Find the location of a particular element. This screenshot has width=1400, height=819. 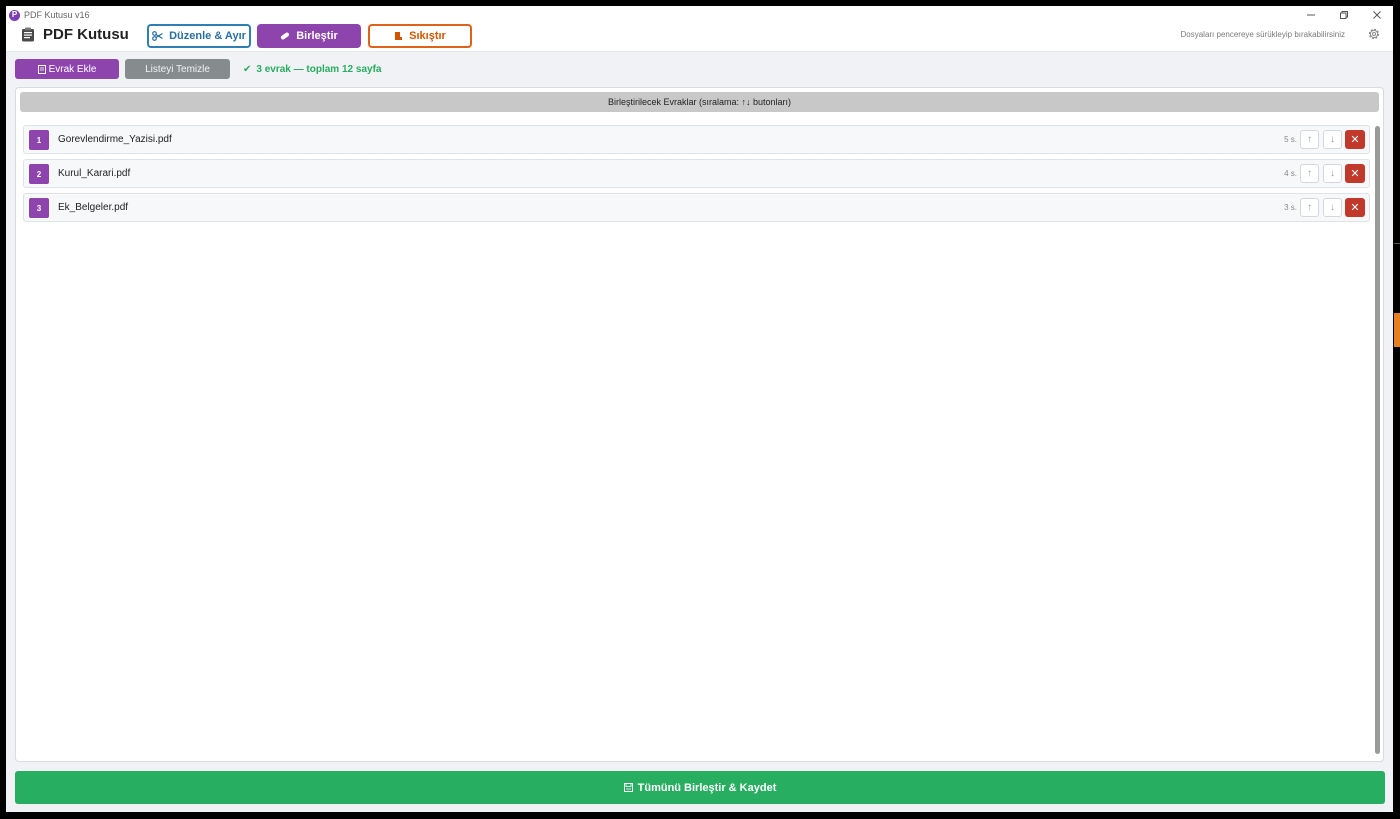

list-item: 1 Gorevlendirme_Yazisi.pdf 5 s. ↑ ↓ ✕ is located at coordinates (696, 139).